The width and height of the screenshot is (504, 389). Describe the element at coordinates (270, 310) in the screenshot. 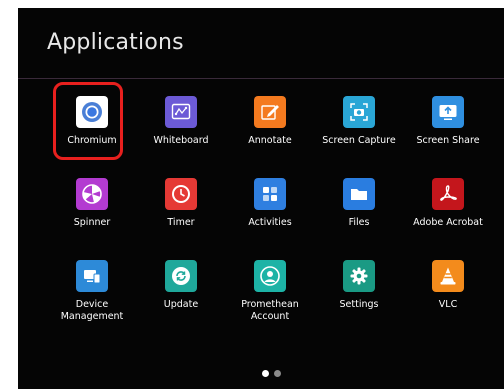

I see `app-label: Promethean Account` at that location.